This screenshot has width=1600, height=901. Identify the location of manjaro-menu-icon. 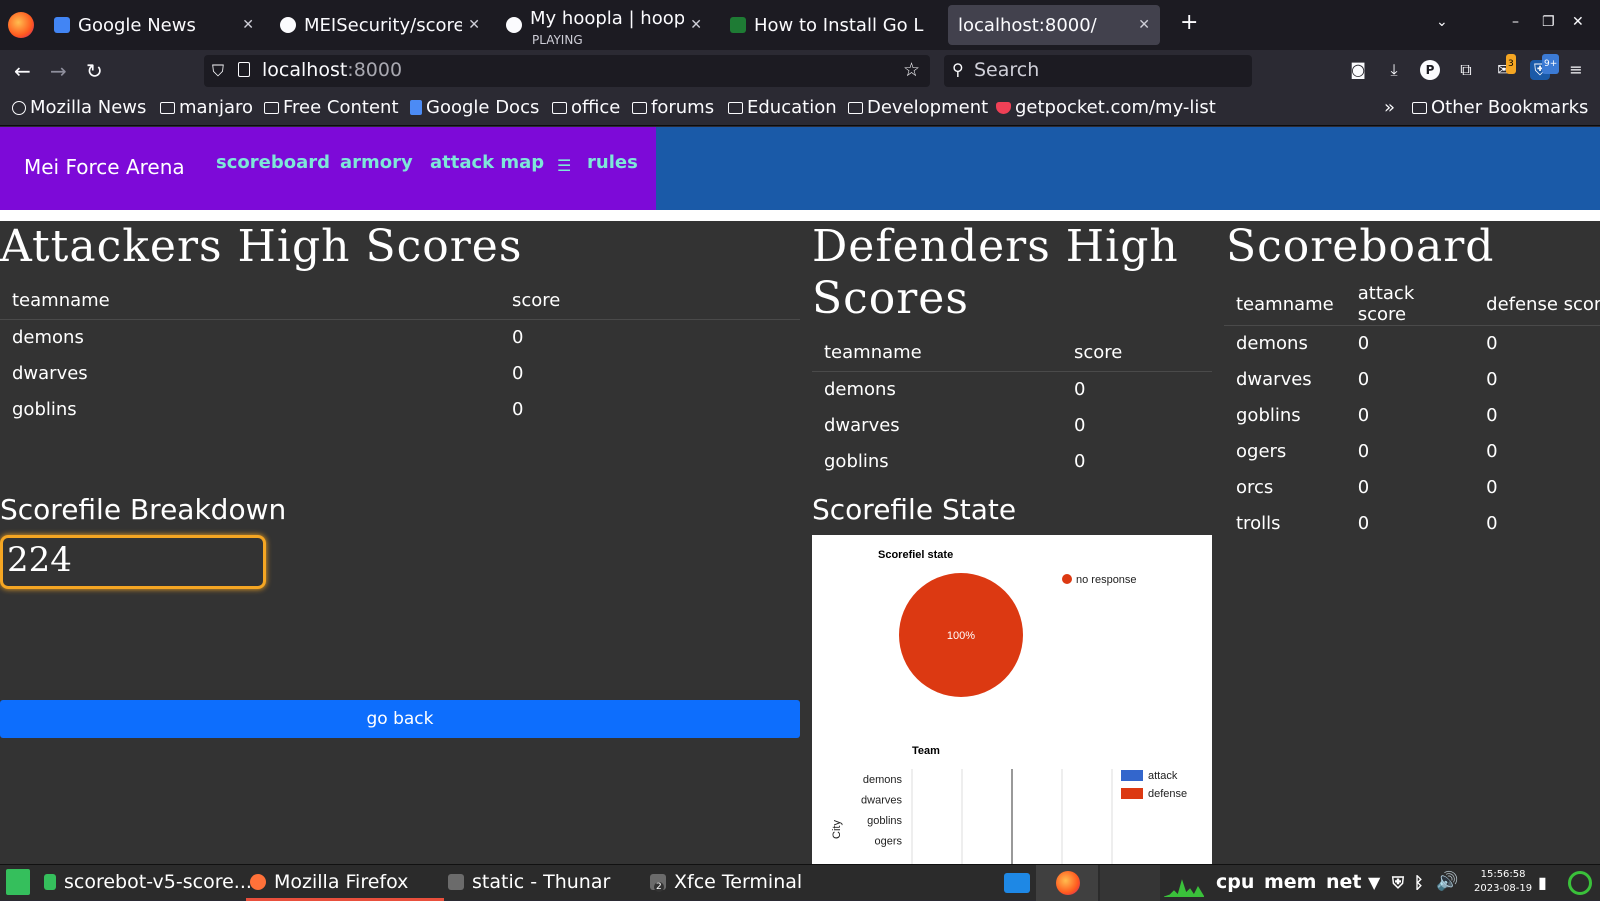
(22, 882).